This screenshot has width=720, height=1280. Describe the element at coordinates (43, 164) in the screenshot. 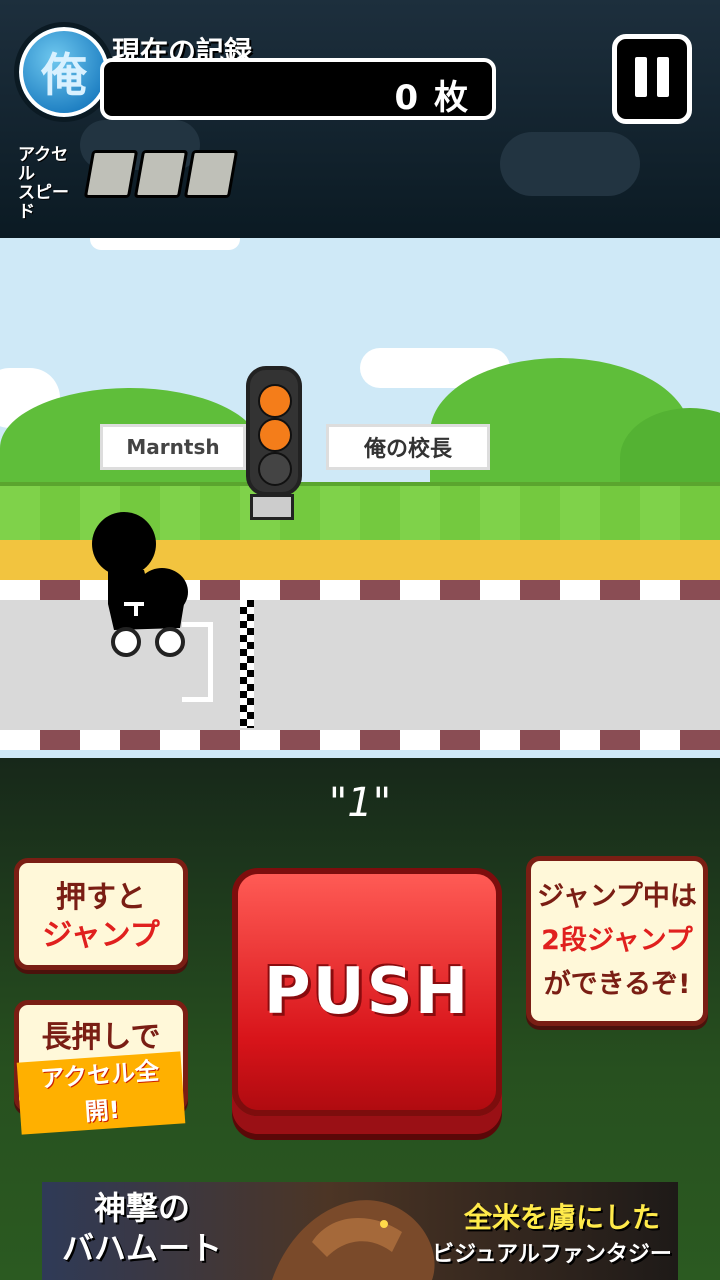

I see `accel-label-line1: アクセル` at that location.